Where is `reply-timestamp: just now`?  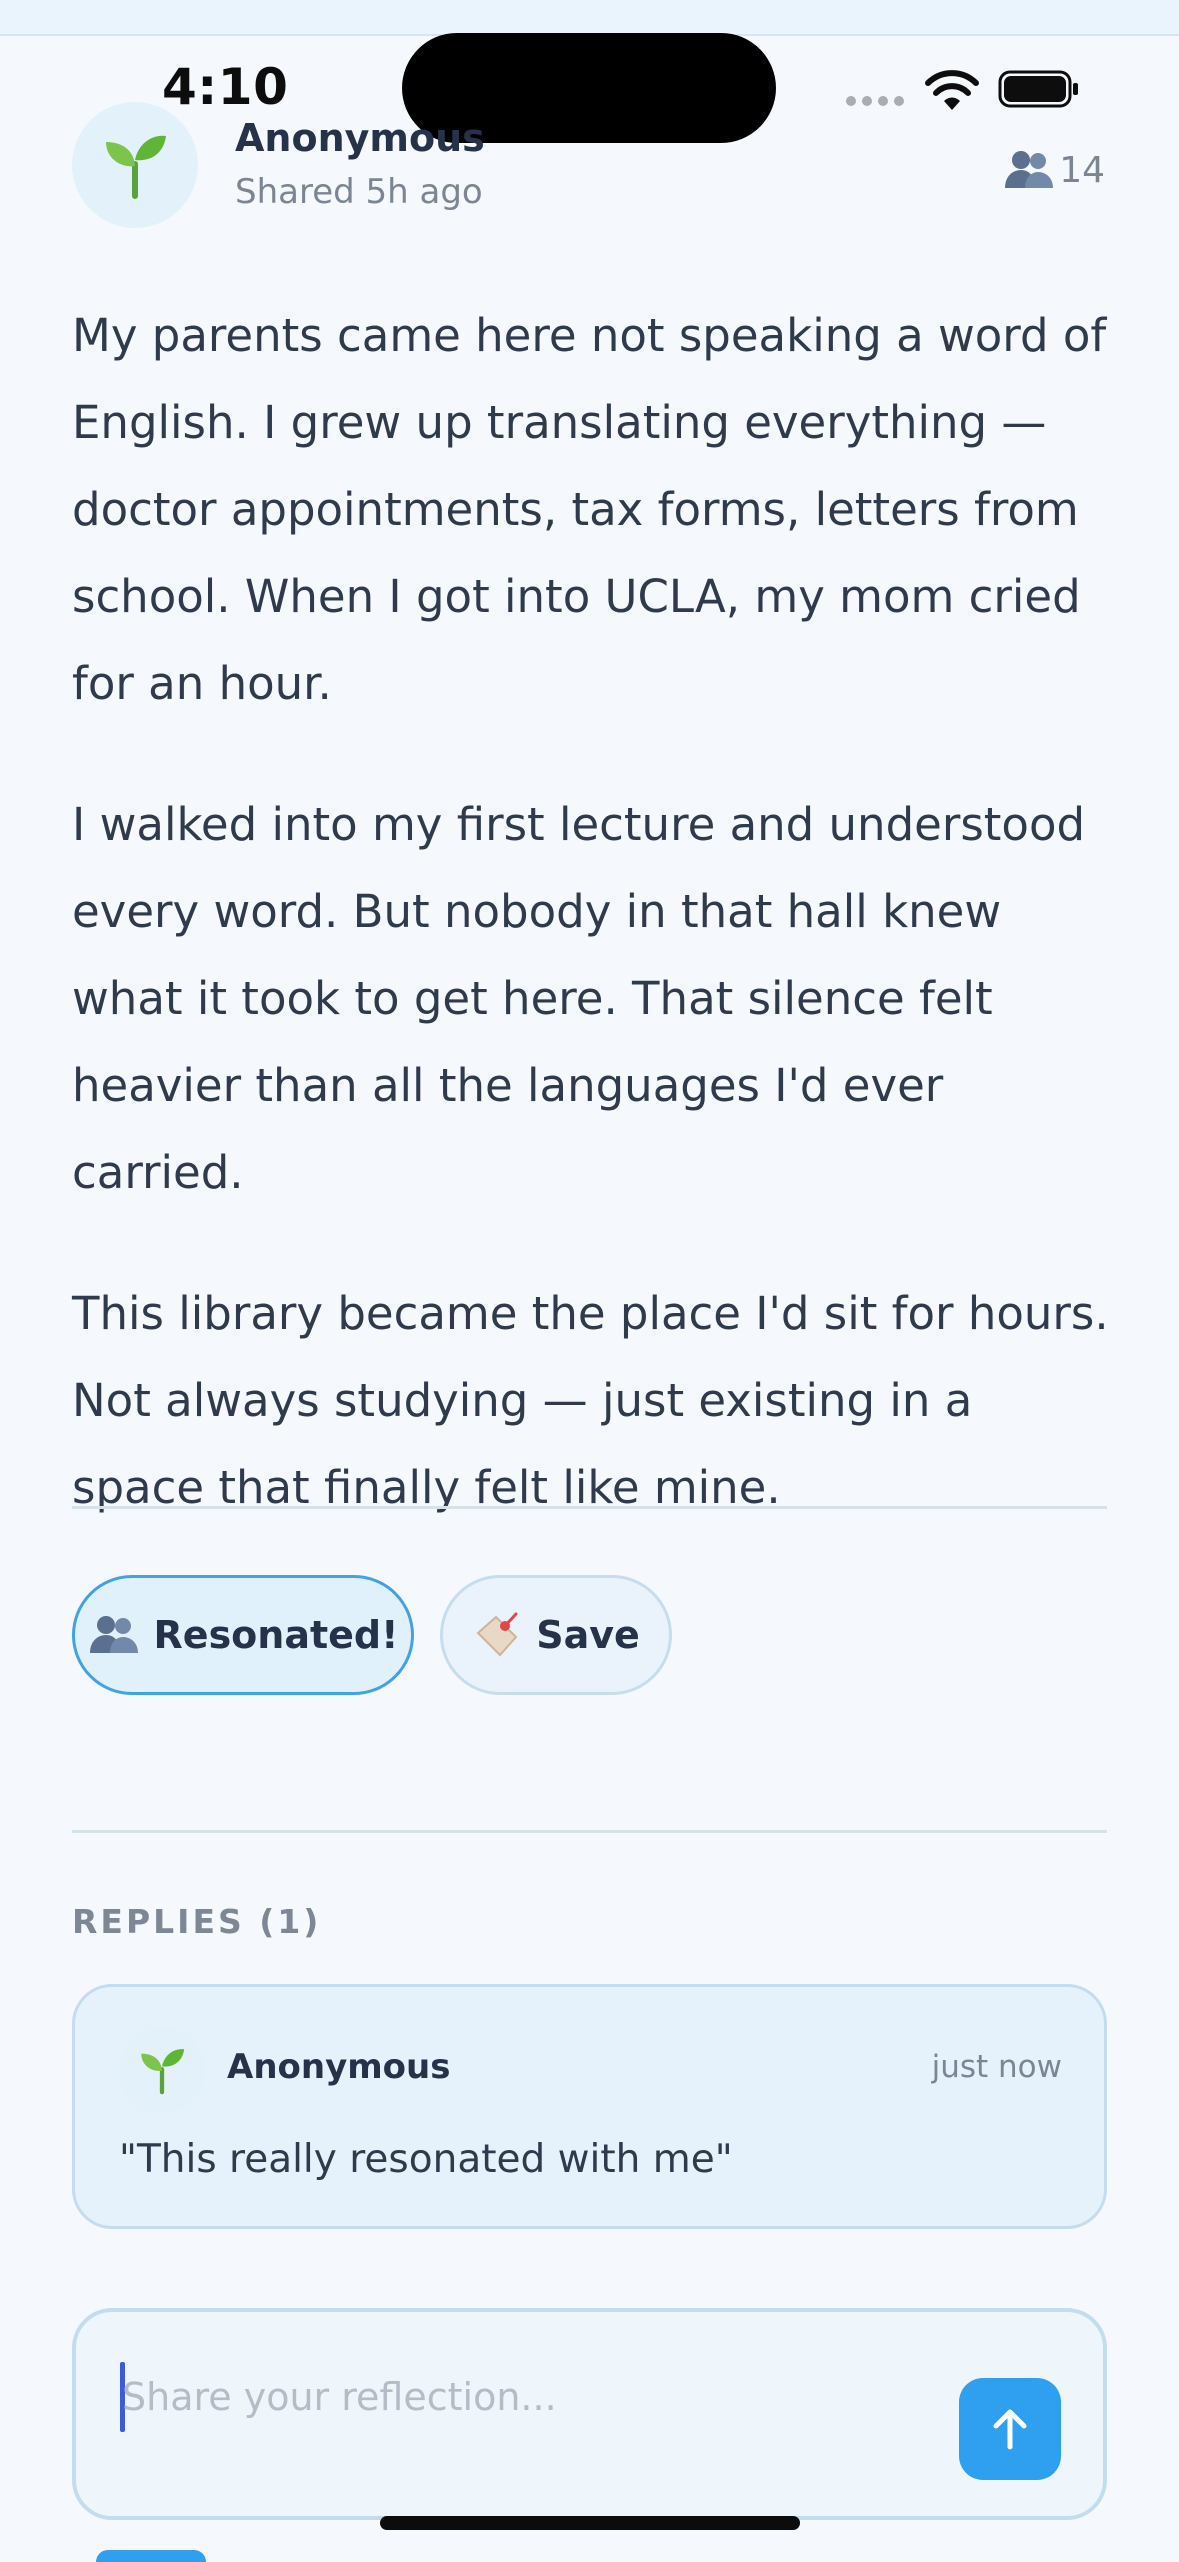
reply-timestamp: just now is located at coordinates (996, 2067).